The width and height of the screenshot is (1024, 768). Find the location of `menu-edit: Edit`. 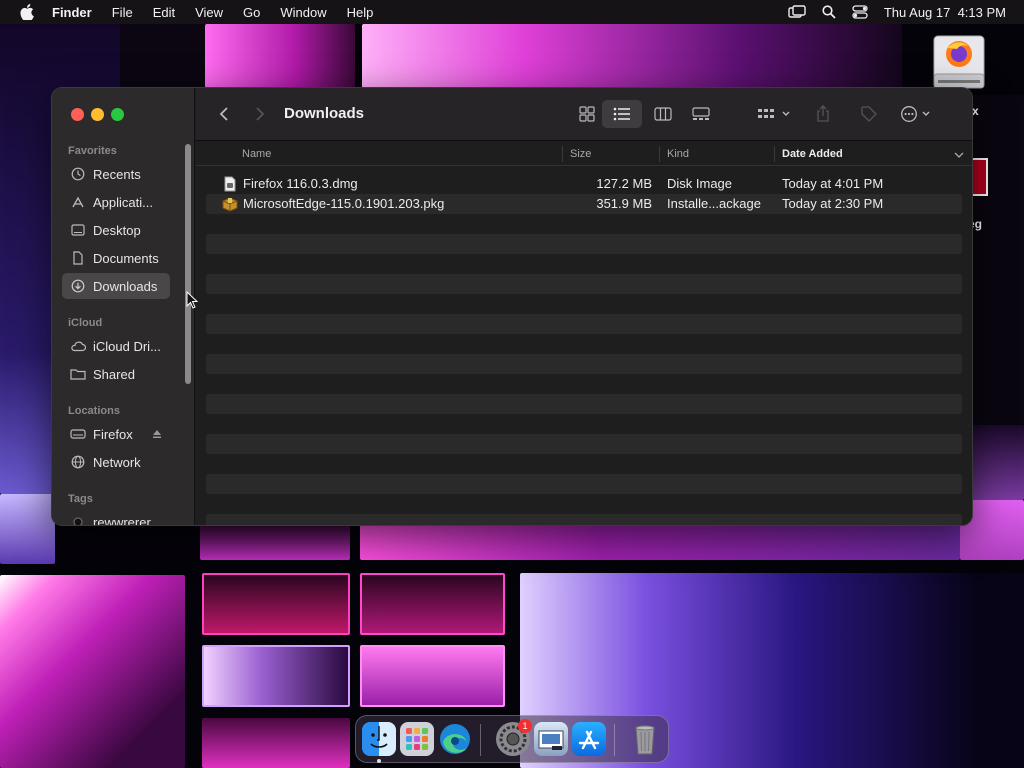

menu-edit: Edit is located at coordinates (164, 12).